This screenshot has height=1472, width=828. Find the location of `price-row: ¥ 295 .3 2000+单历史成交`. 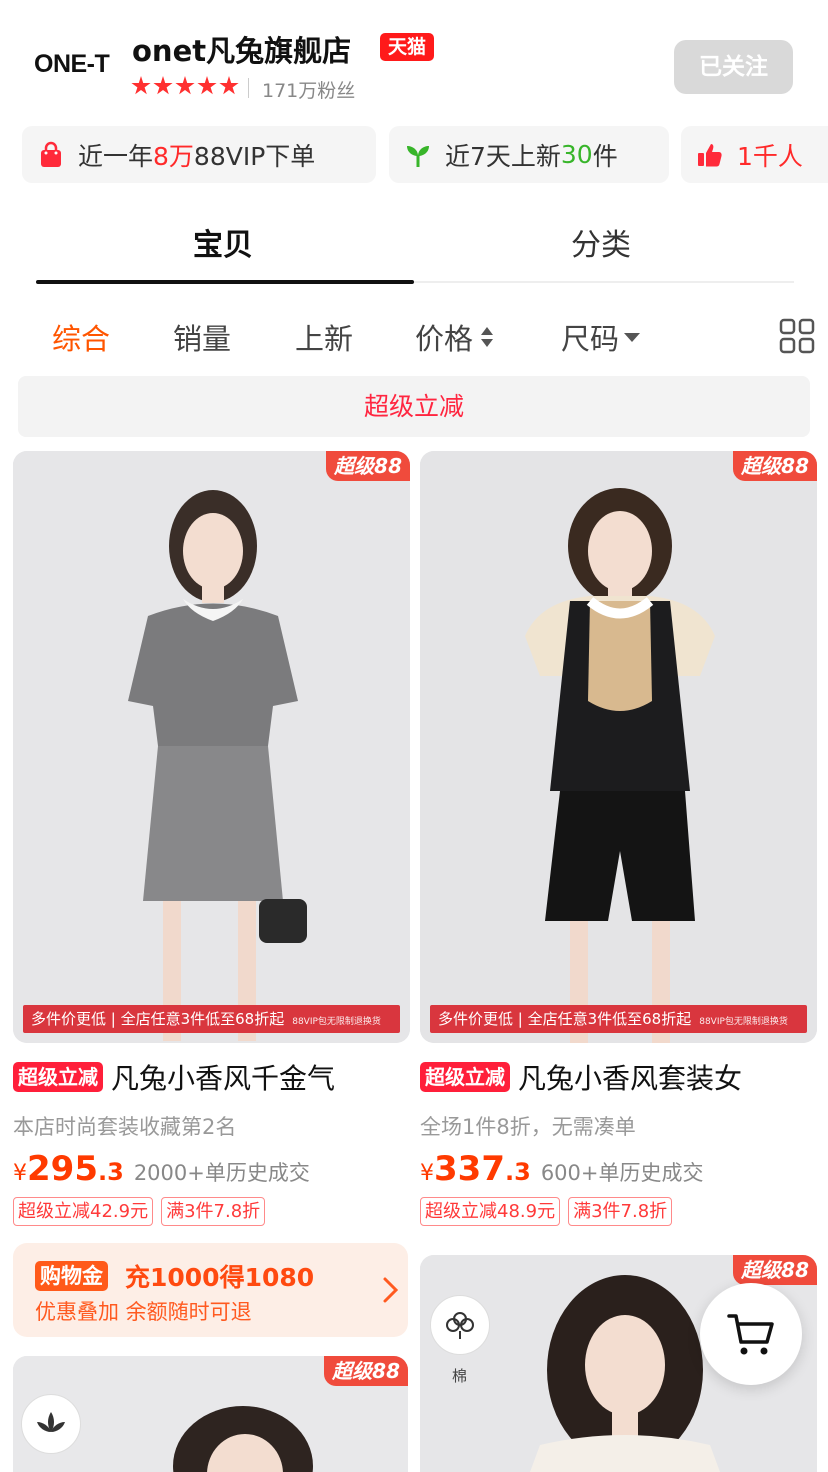

price-row: ¥ 295 .3 2000+单历史成交 is located at coordinates (211, 1169).